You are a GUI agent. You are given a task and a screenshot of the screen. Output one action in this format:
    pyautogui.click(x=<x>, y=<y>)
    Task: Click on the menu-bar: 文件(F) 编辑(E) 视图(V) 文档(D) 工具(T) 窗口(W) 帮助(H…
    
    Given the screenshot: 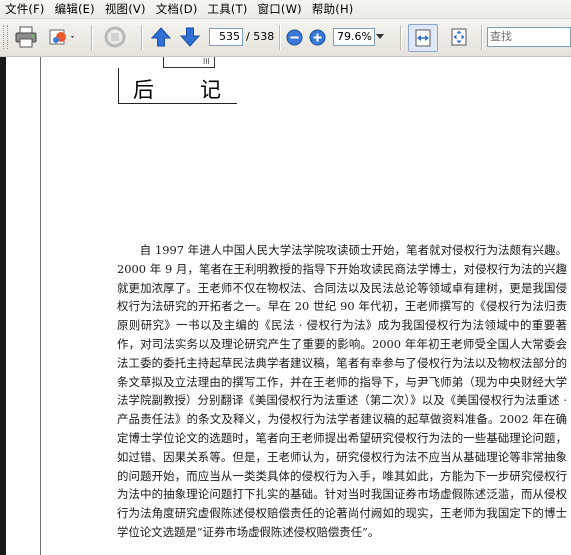 What is the action you would take?
    pyautogui.click(x=285, y=9)
    